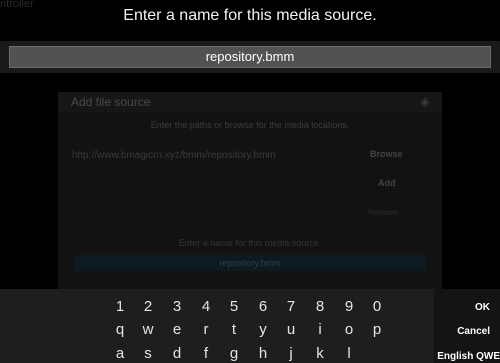  I want to click on dialog-name-label: Enter a name for this media source., so click(250, 243).